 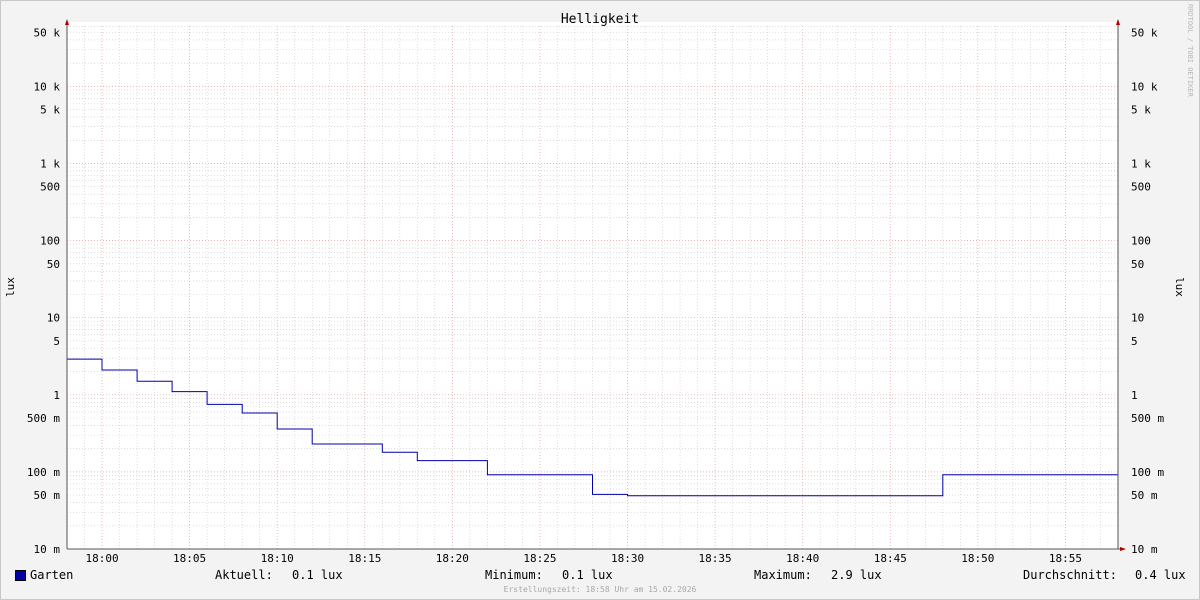 What do you see at coordinates (539, 558) in the screenshot?
I see `x-tick-label: 18:25` at bounding box center [539, 558].